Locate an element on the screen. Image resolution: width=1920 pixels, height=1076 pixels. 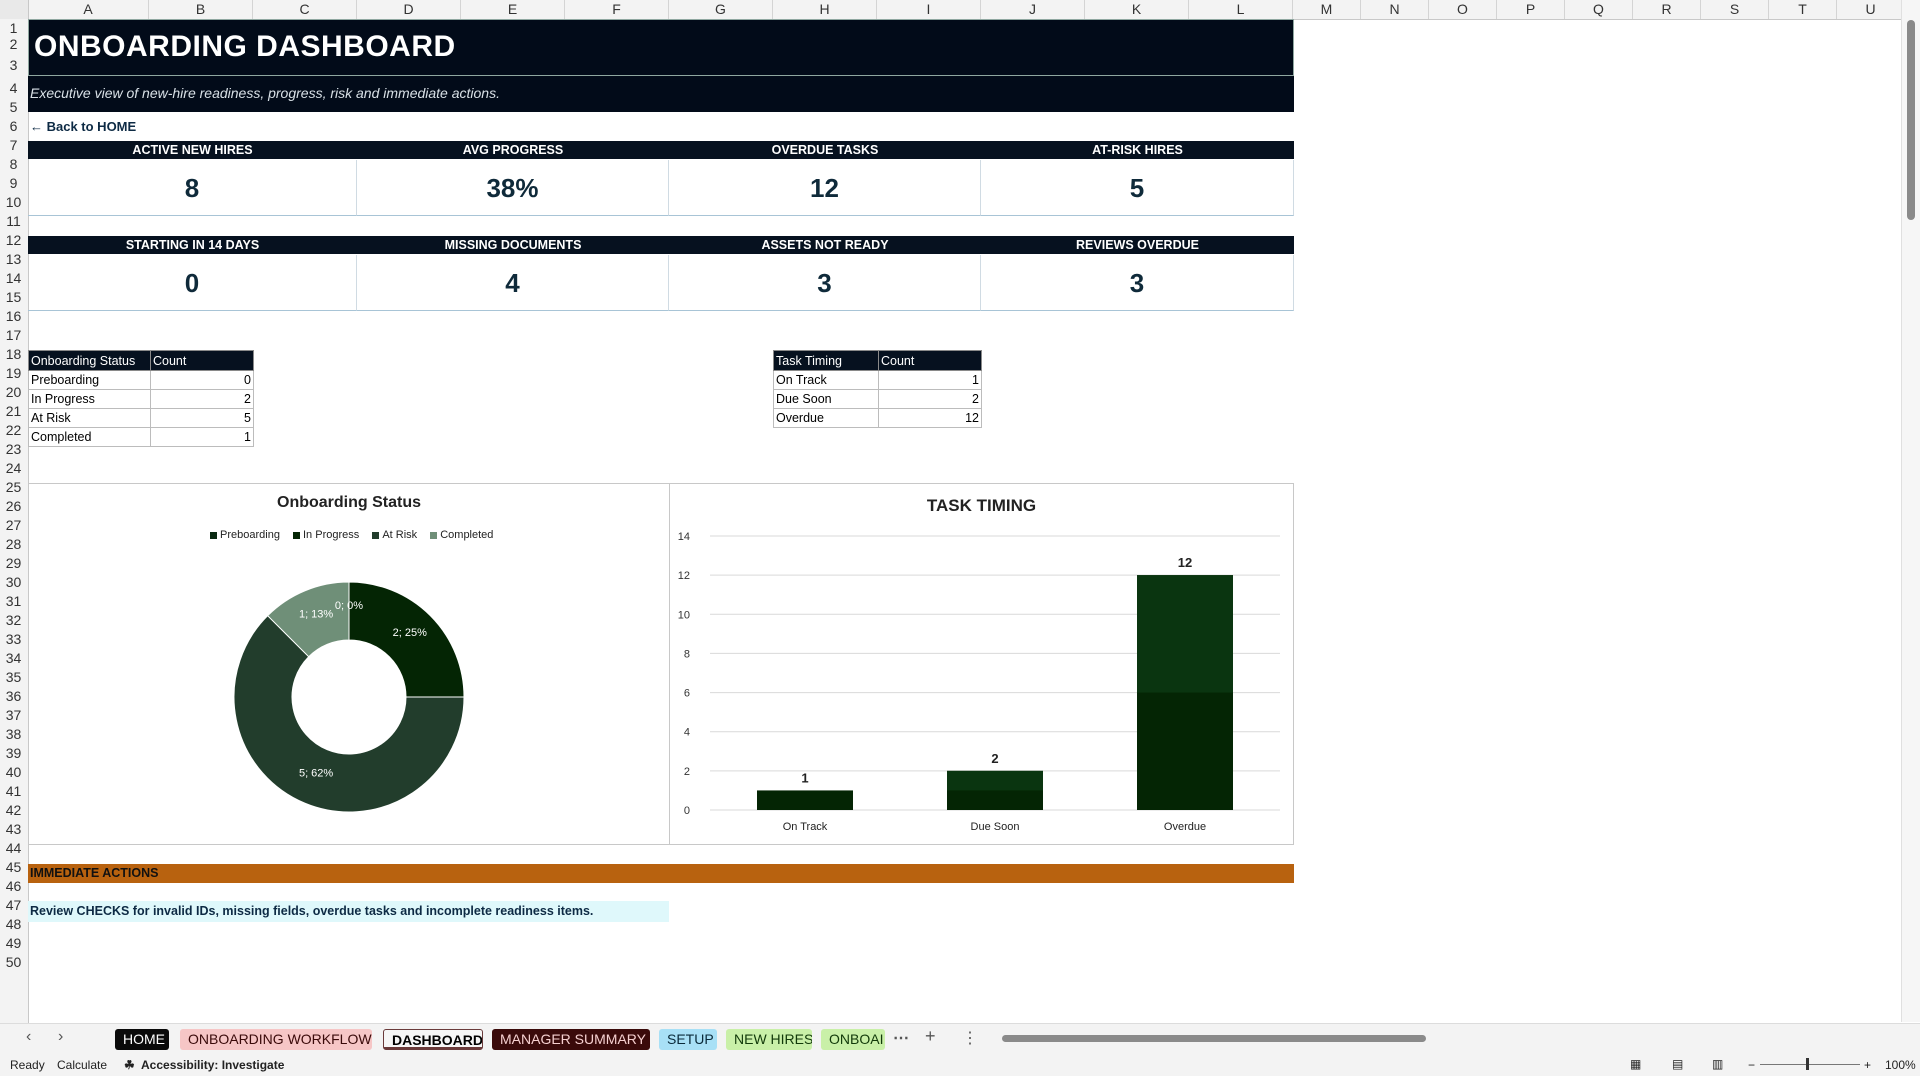
row-header: 50 is located at coordinates (13, 962).